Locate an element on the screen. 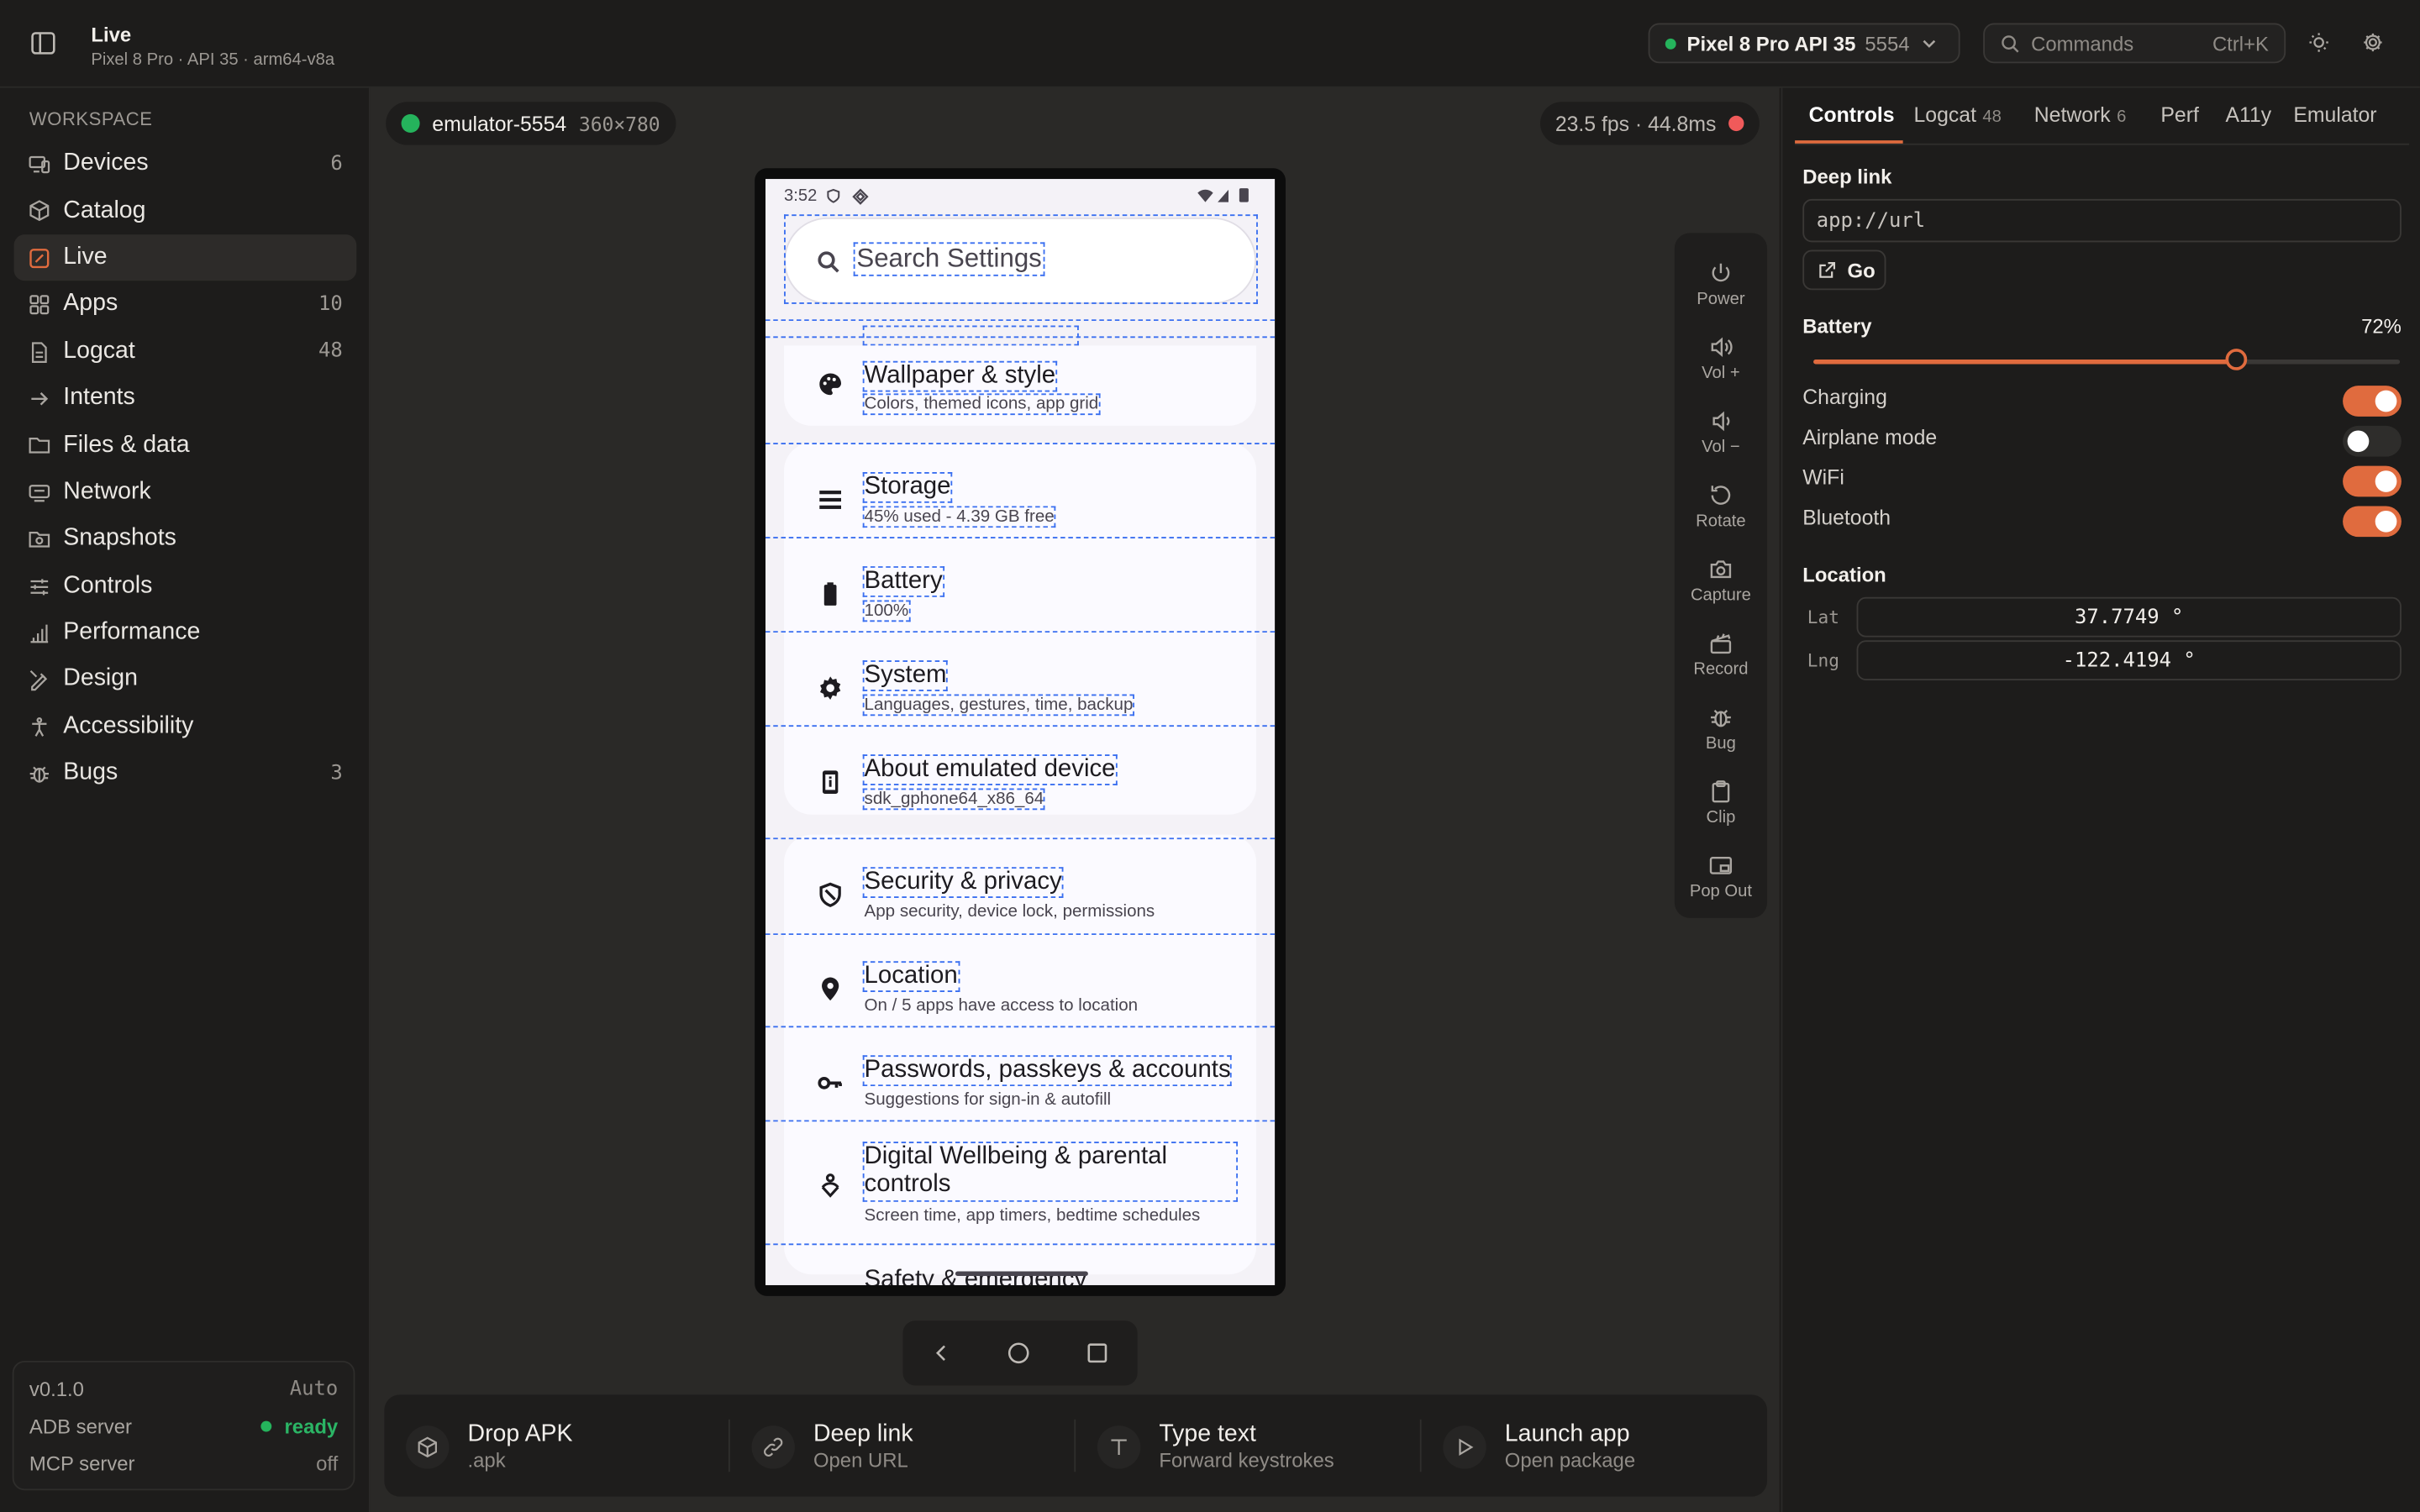 The image size is (2420, 1512). storage-icon is located at coordinates (830, 500).